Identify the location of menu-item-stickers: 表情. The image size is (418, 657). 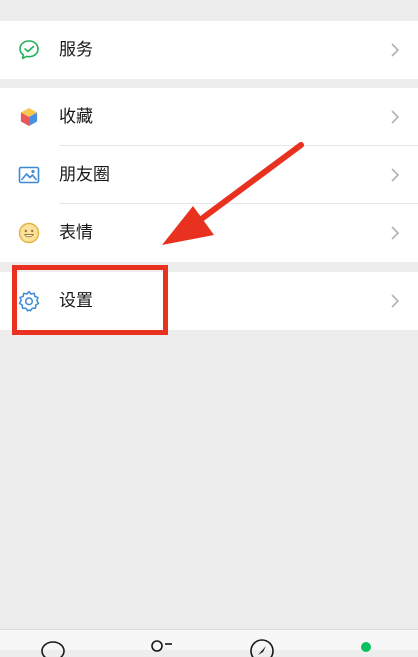
(209, 233).